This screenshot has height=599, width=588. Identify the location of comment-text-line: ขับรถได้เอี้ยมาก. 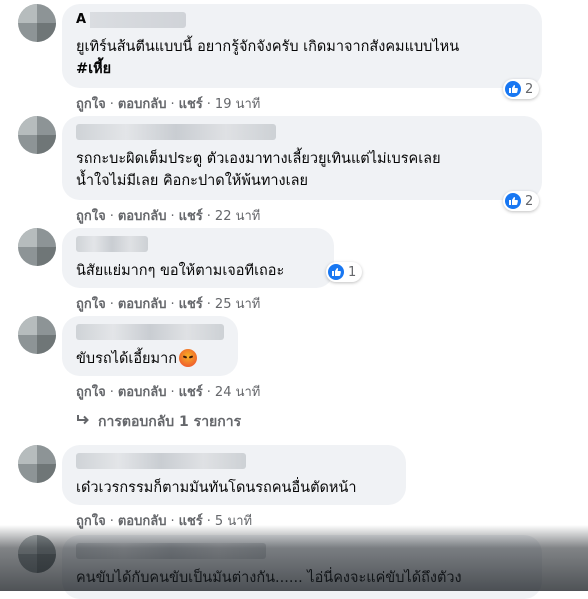
(151, 359).